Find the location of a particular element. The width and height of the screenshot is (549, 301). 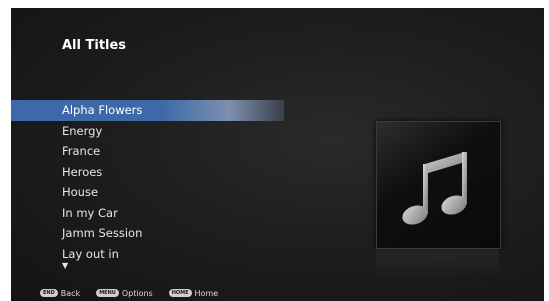

list-item-label: Alpha Flowers is located at coordinates (102, 110).